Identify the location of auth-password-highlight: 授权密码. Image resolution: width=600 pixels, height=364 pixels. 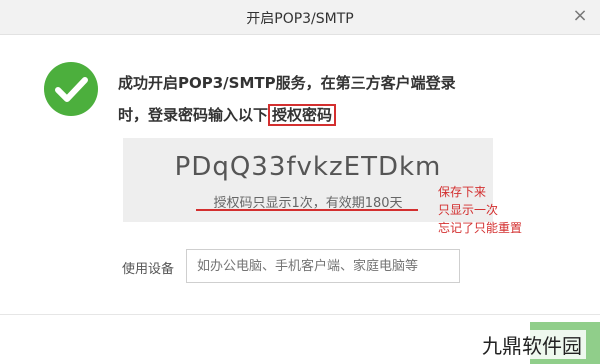
(302, 115).